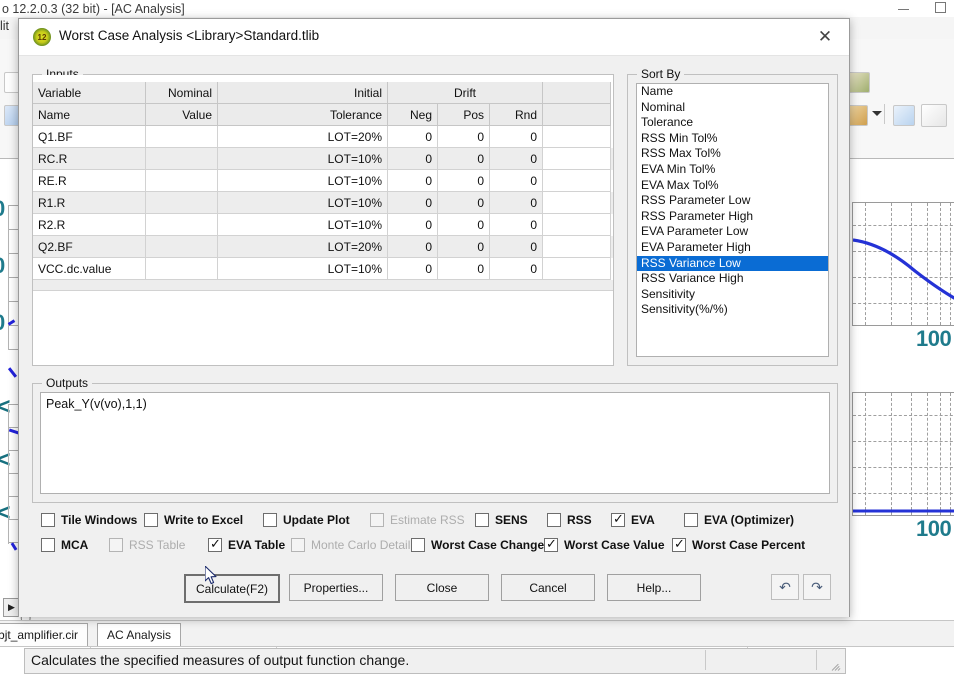  I want to click on table-row: RC.R LOT=10% 0 0 0, so click(323, 159).